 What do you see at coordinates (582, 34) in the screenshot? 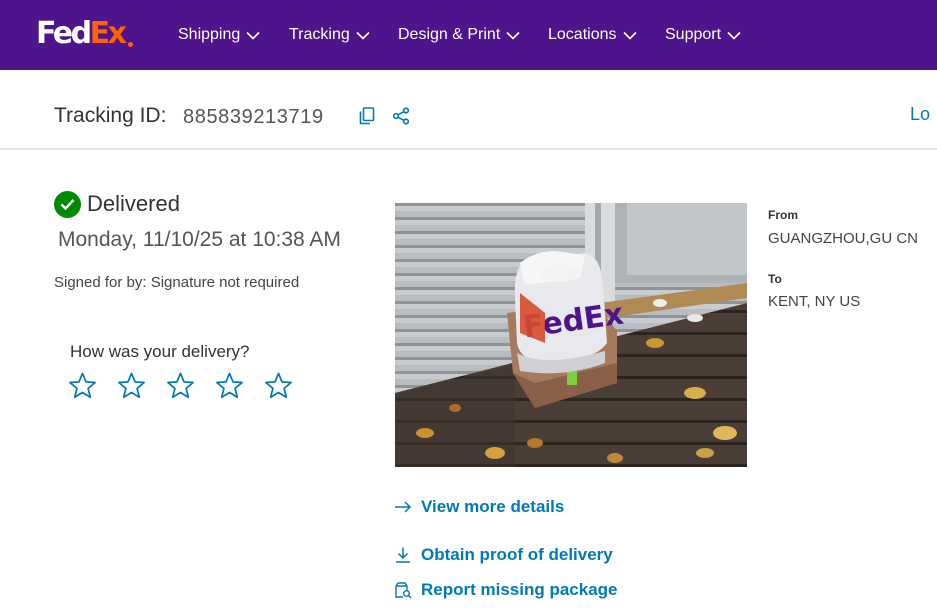
I see `nav-locations-label: Locations` at bounding box center [582, 34].